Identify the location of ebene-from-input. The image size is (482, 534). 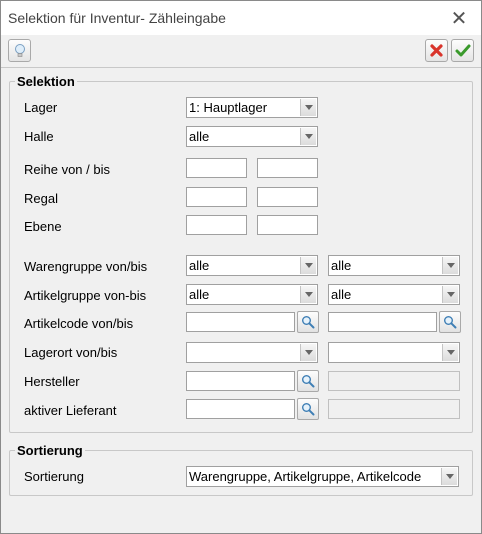
(216, 225).